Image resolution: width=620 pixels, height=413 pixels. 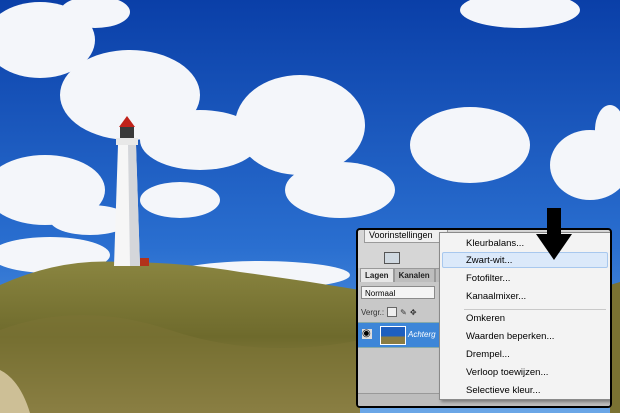 I want to click on adjustment-icon, so click(x=392, y=258).